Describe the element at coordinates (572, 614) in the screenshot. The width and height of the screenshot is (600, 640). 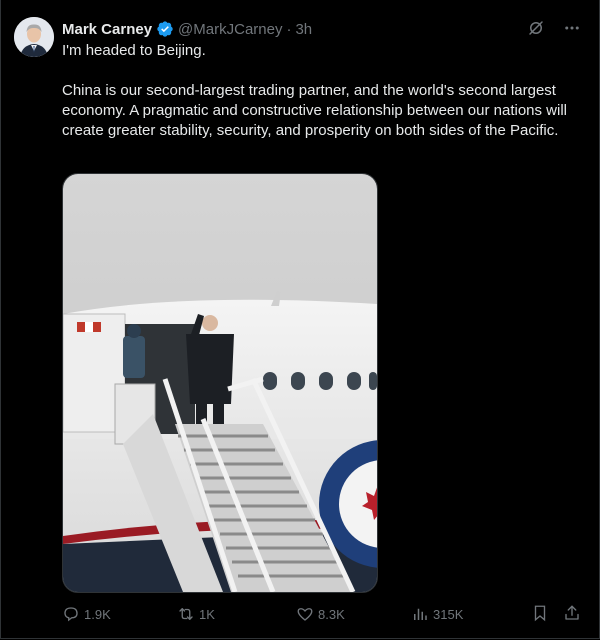
I see `share-icon` at that location.